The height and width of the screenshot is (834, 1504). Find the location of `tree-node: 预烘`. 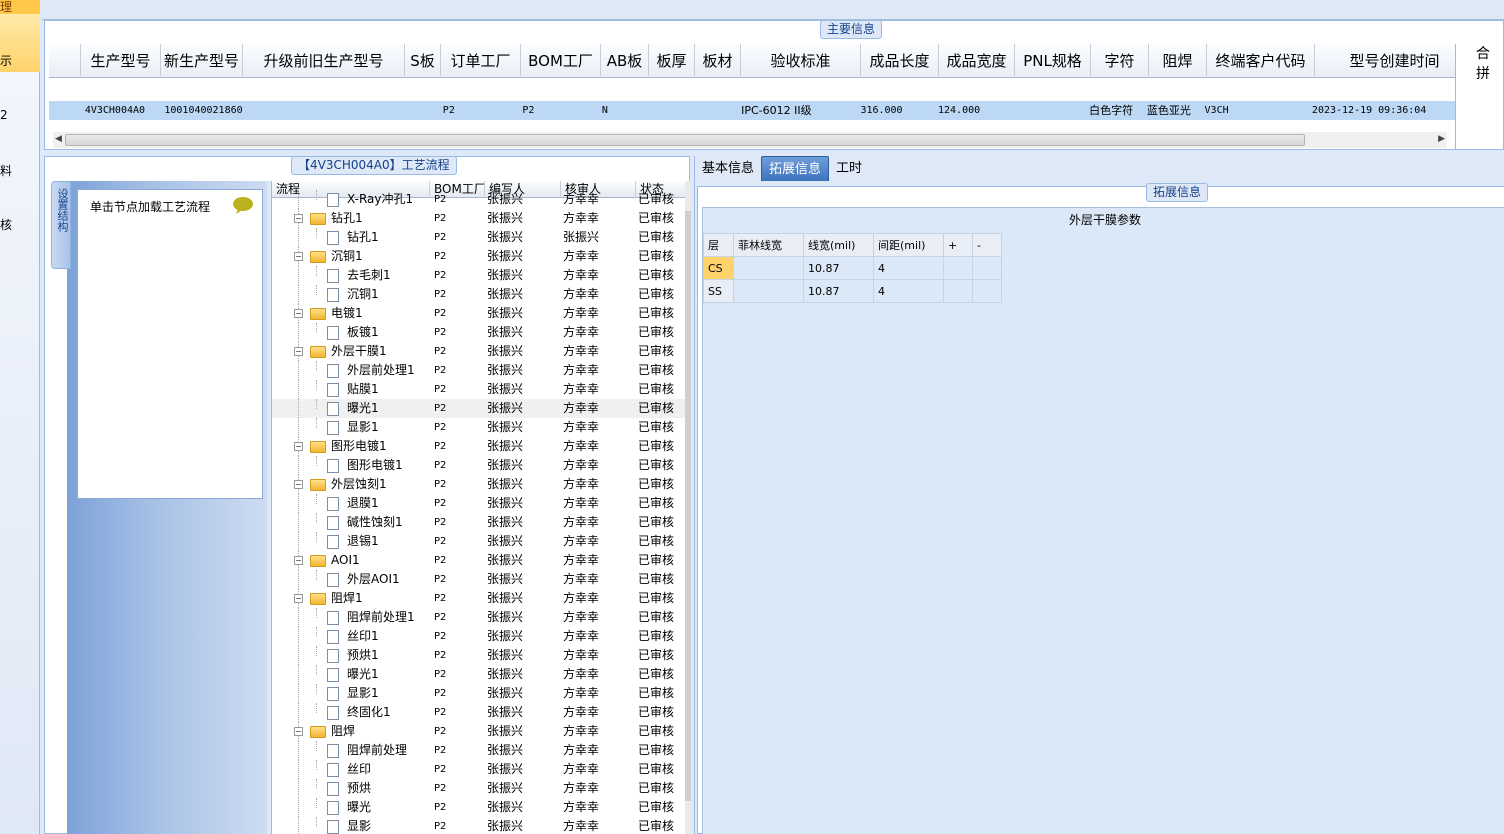

tree-node: 预烘 is located at coordinates (351, 788).